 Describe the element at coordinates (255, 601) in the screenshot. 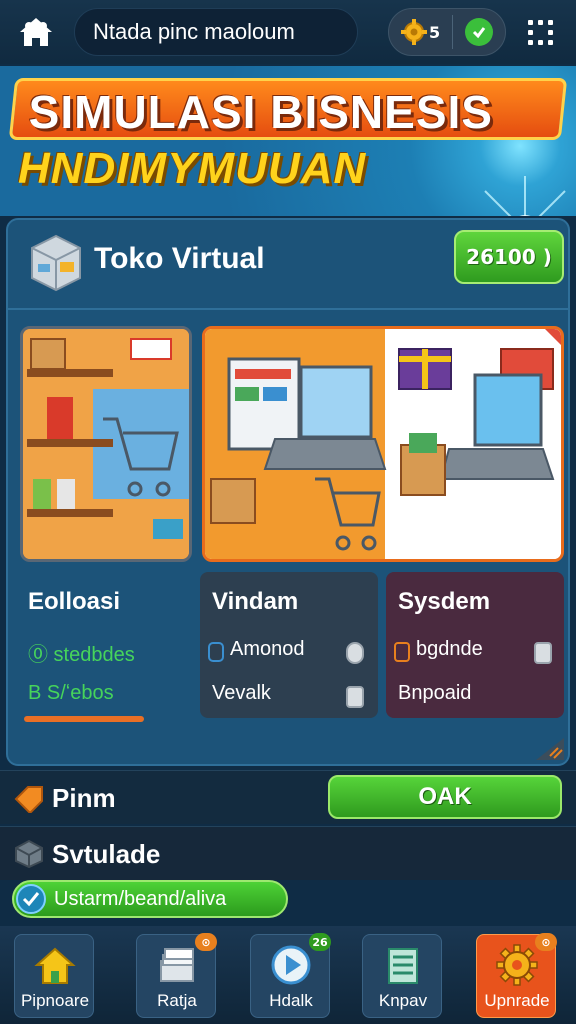

I see `stat-title: Vindam` at that location.